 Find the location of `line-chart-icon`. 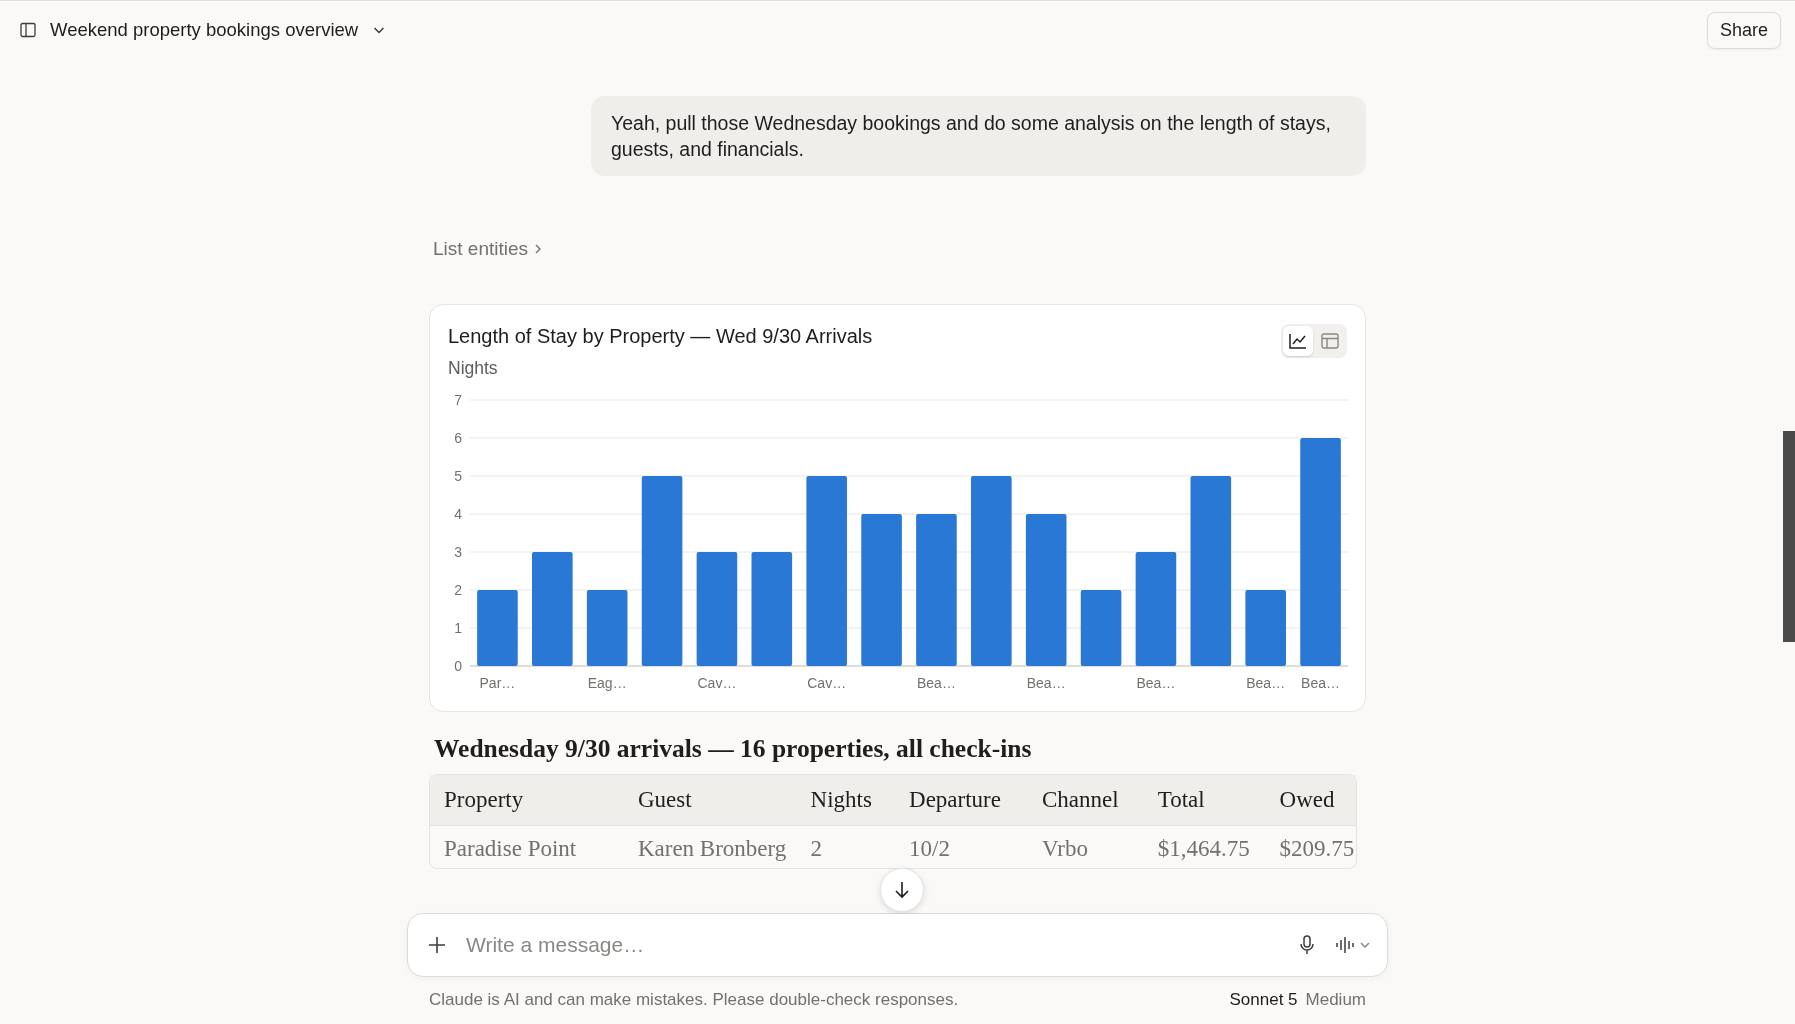

line-chart-icon is located at coordinates (1298, 341).